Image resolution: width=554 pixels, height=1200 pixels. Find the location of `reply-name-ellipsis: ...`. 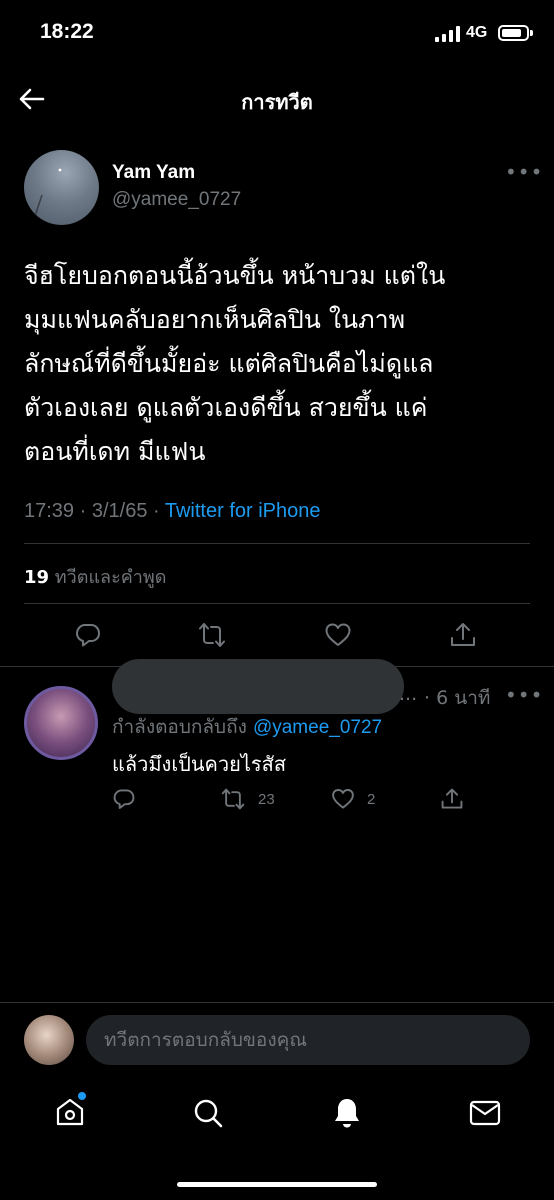

reply-name-ellipsis: ... is located at coordinates (408, 694).